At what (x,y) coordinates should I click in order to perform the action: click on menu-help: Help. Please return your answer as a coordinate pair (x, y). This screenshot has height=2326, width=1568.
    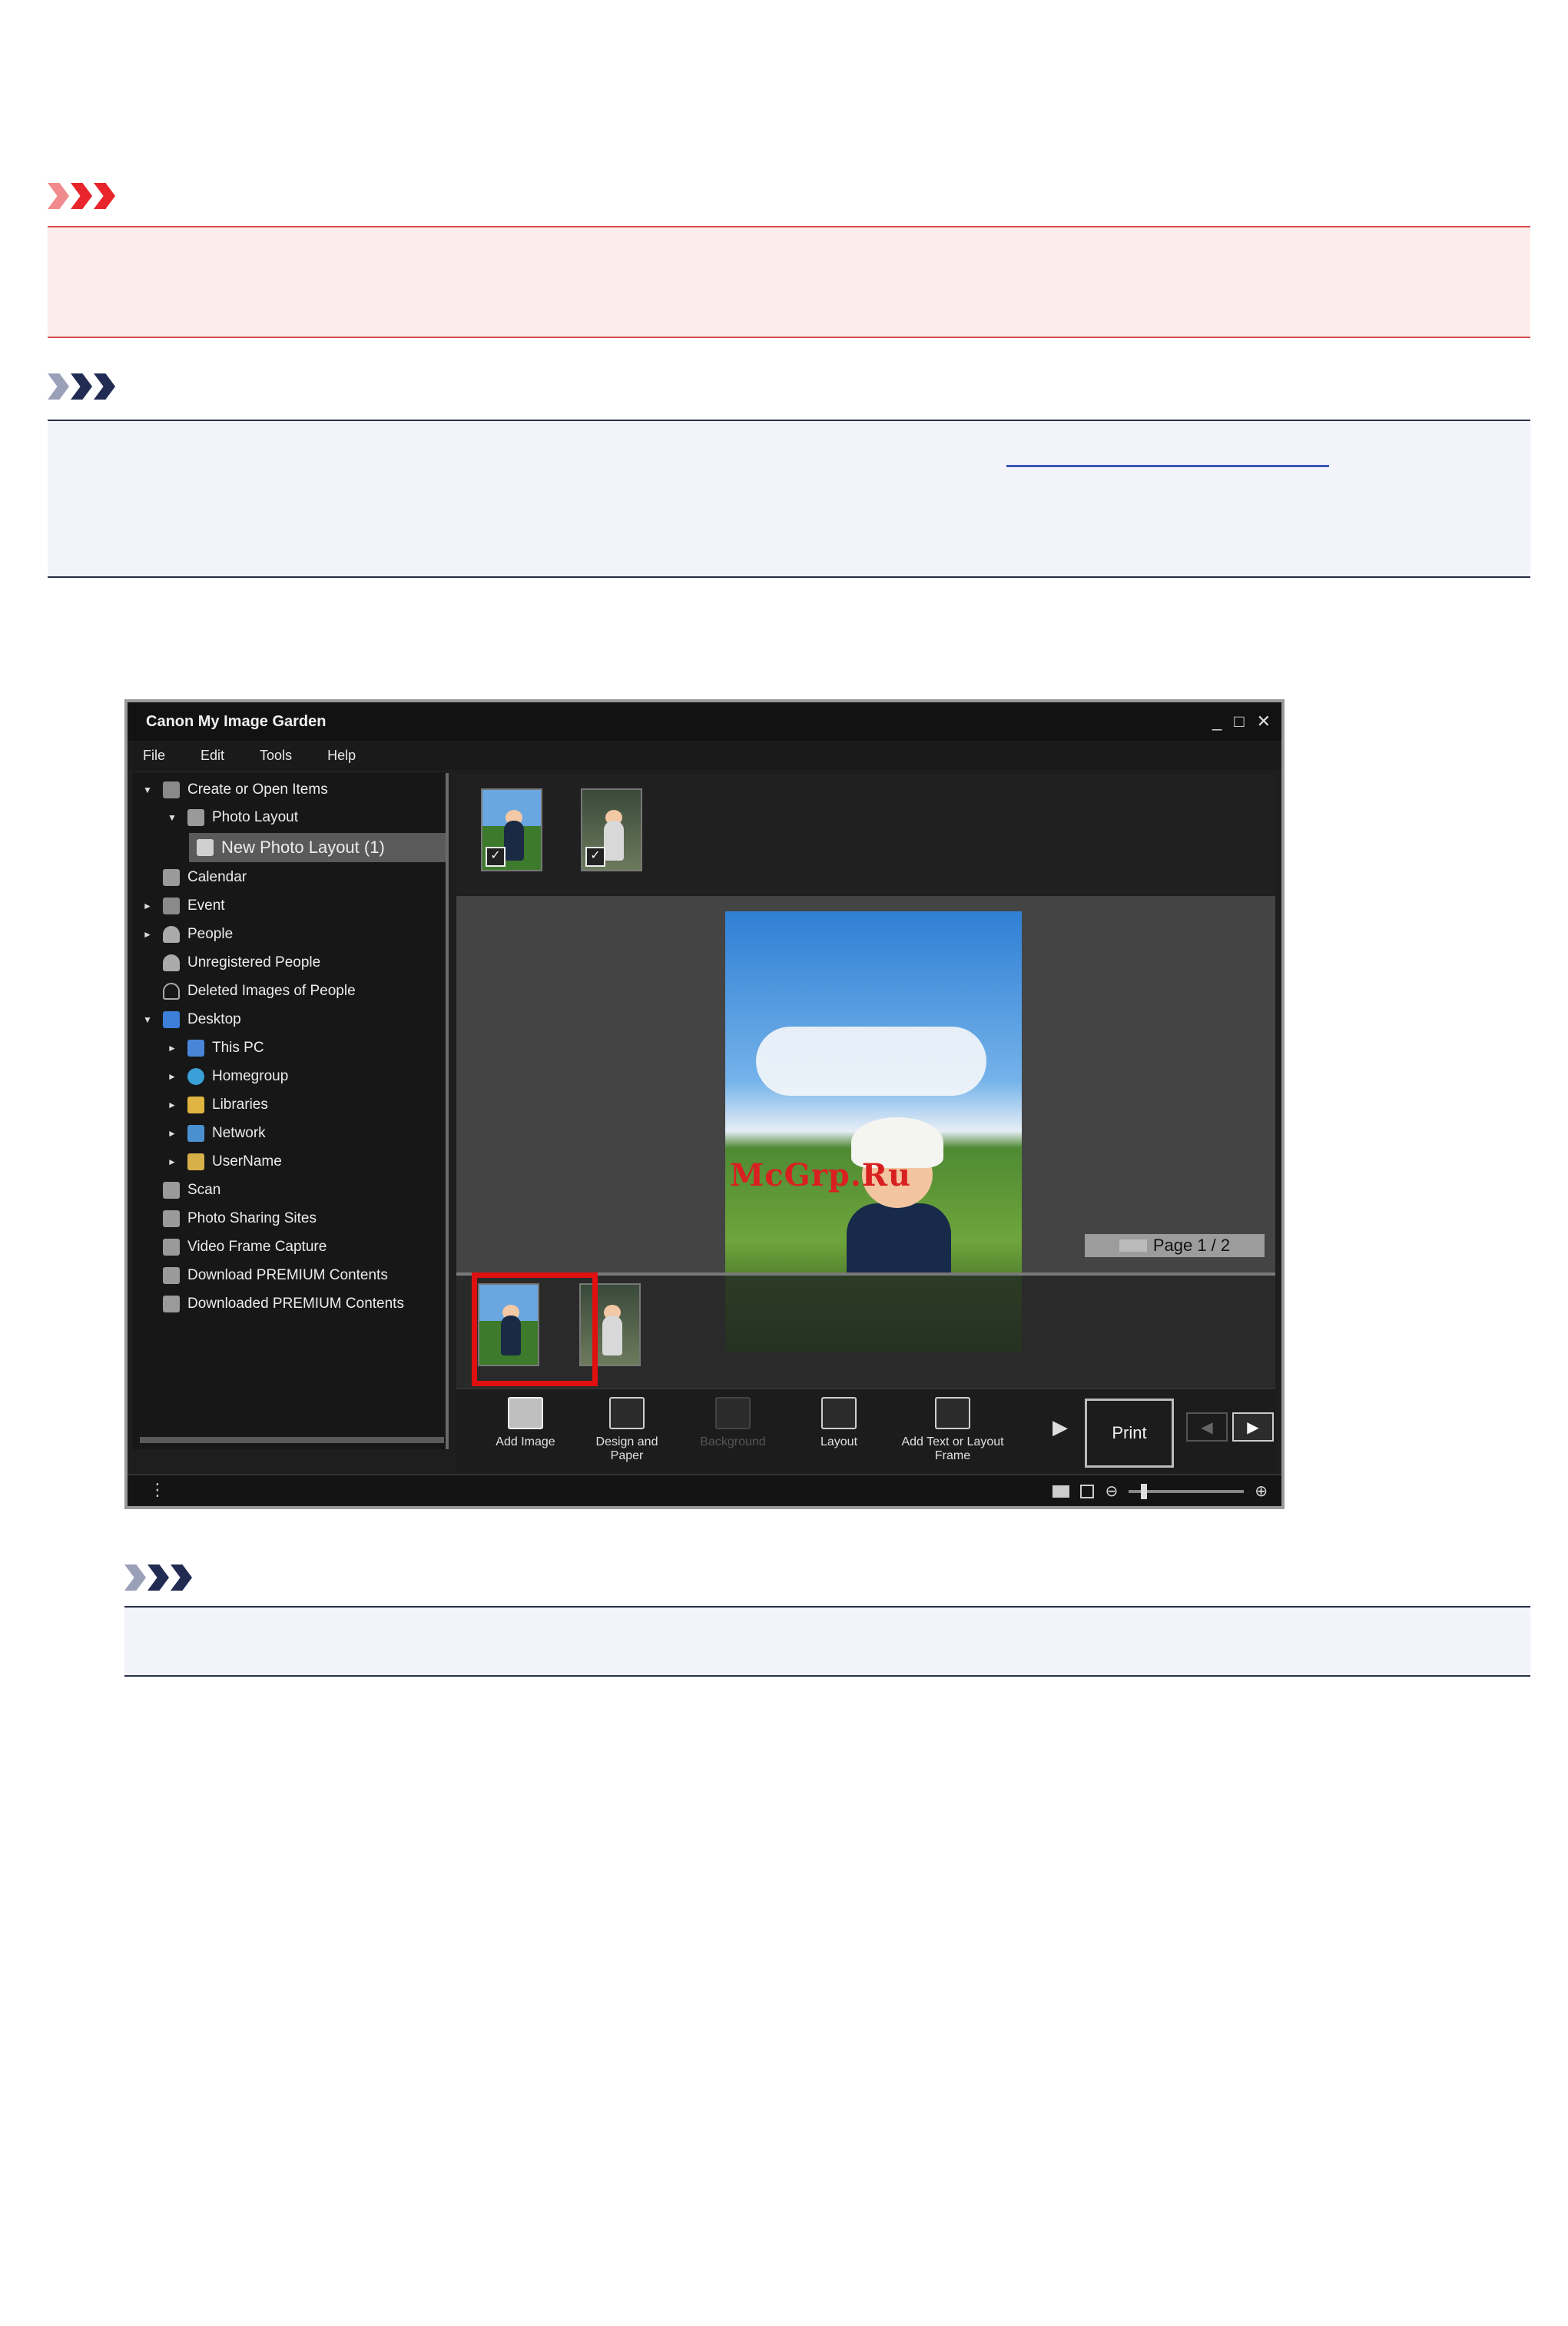
    Looking at the image, I should click on (341, 756).